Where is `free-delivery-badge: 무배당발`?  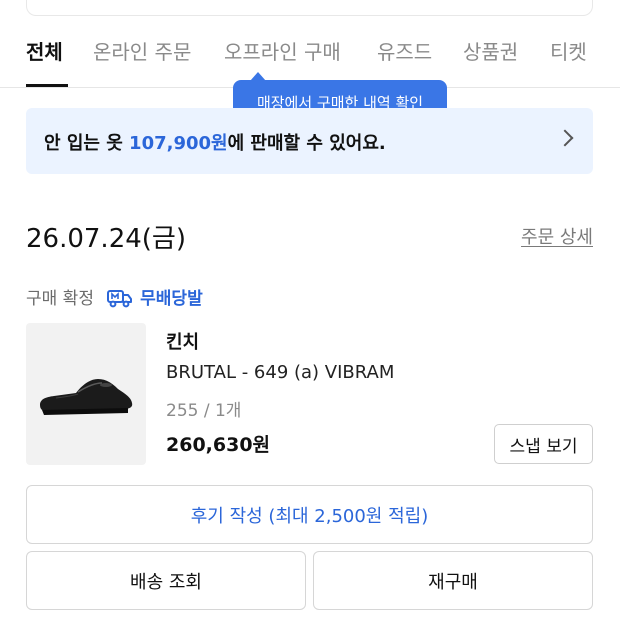
free-delivery-badge: 무배당발 is located at coordinates (171, 299).